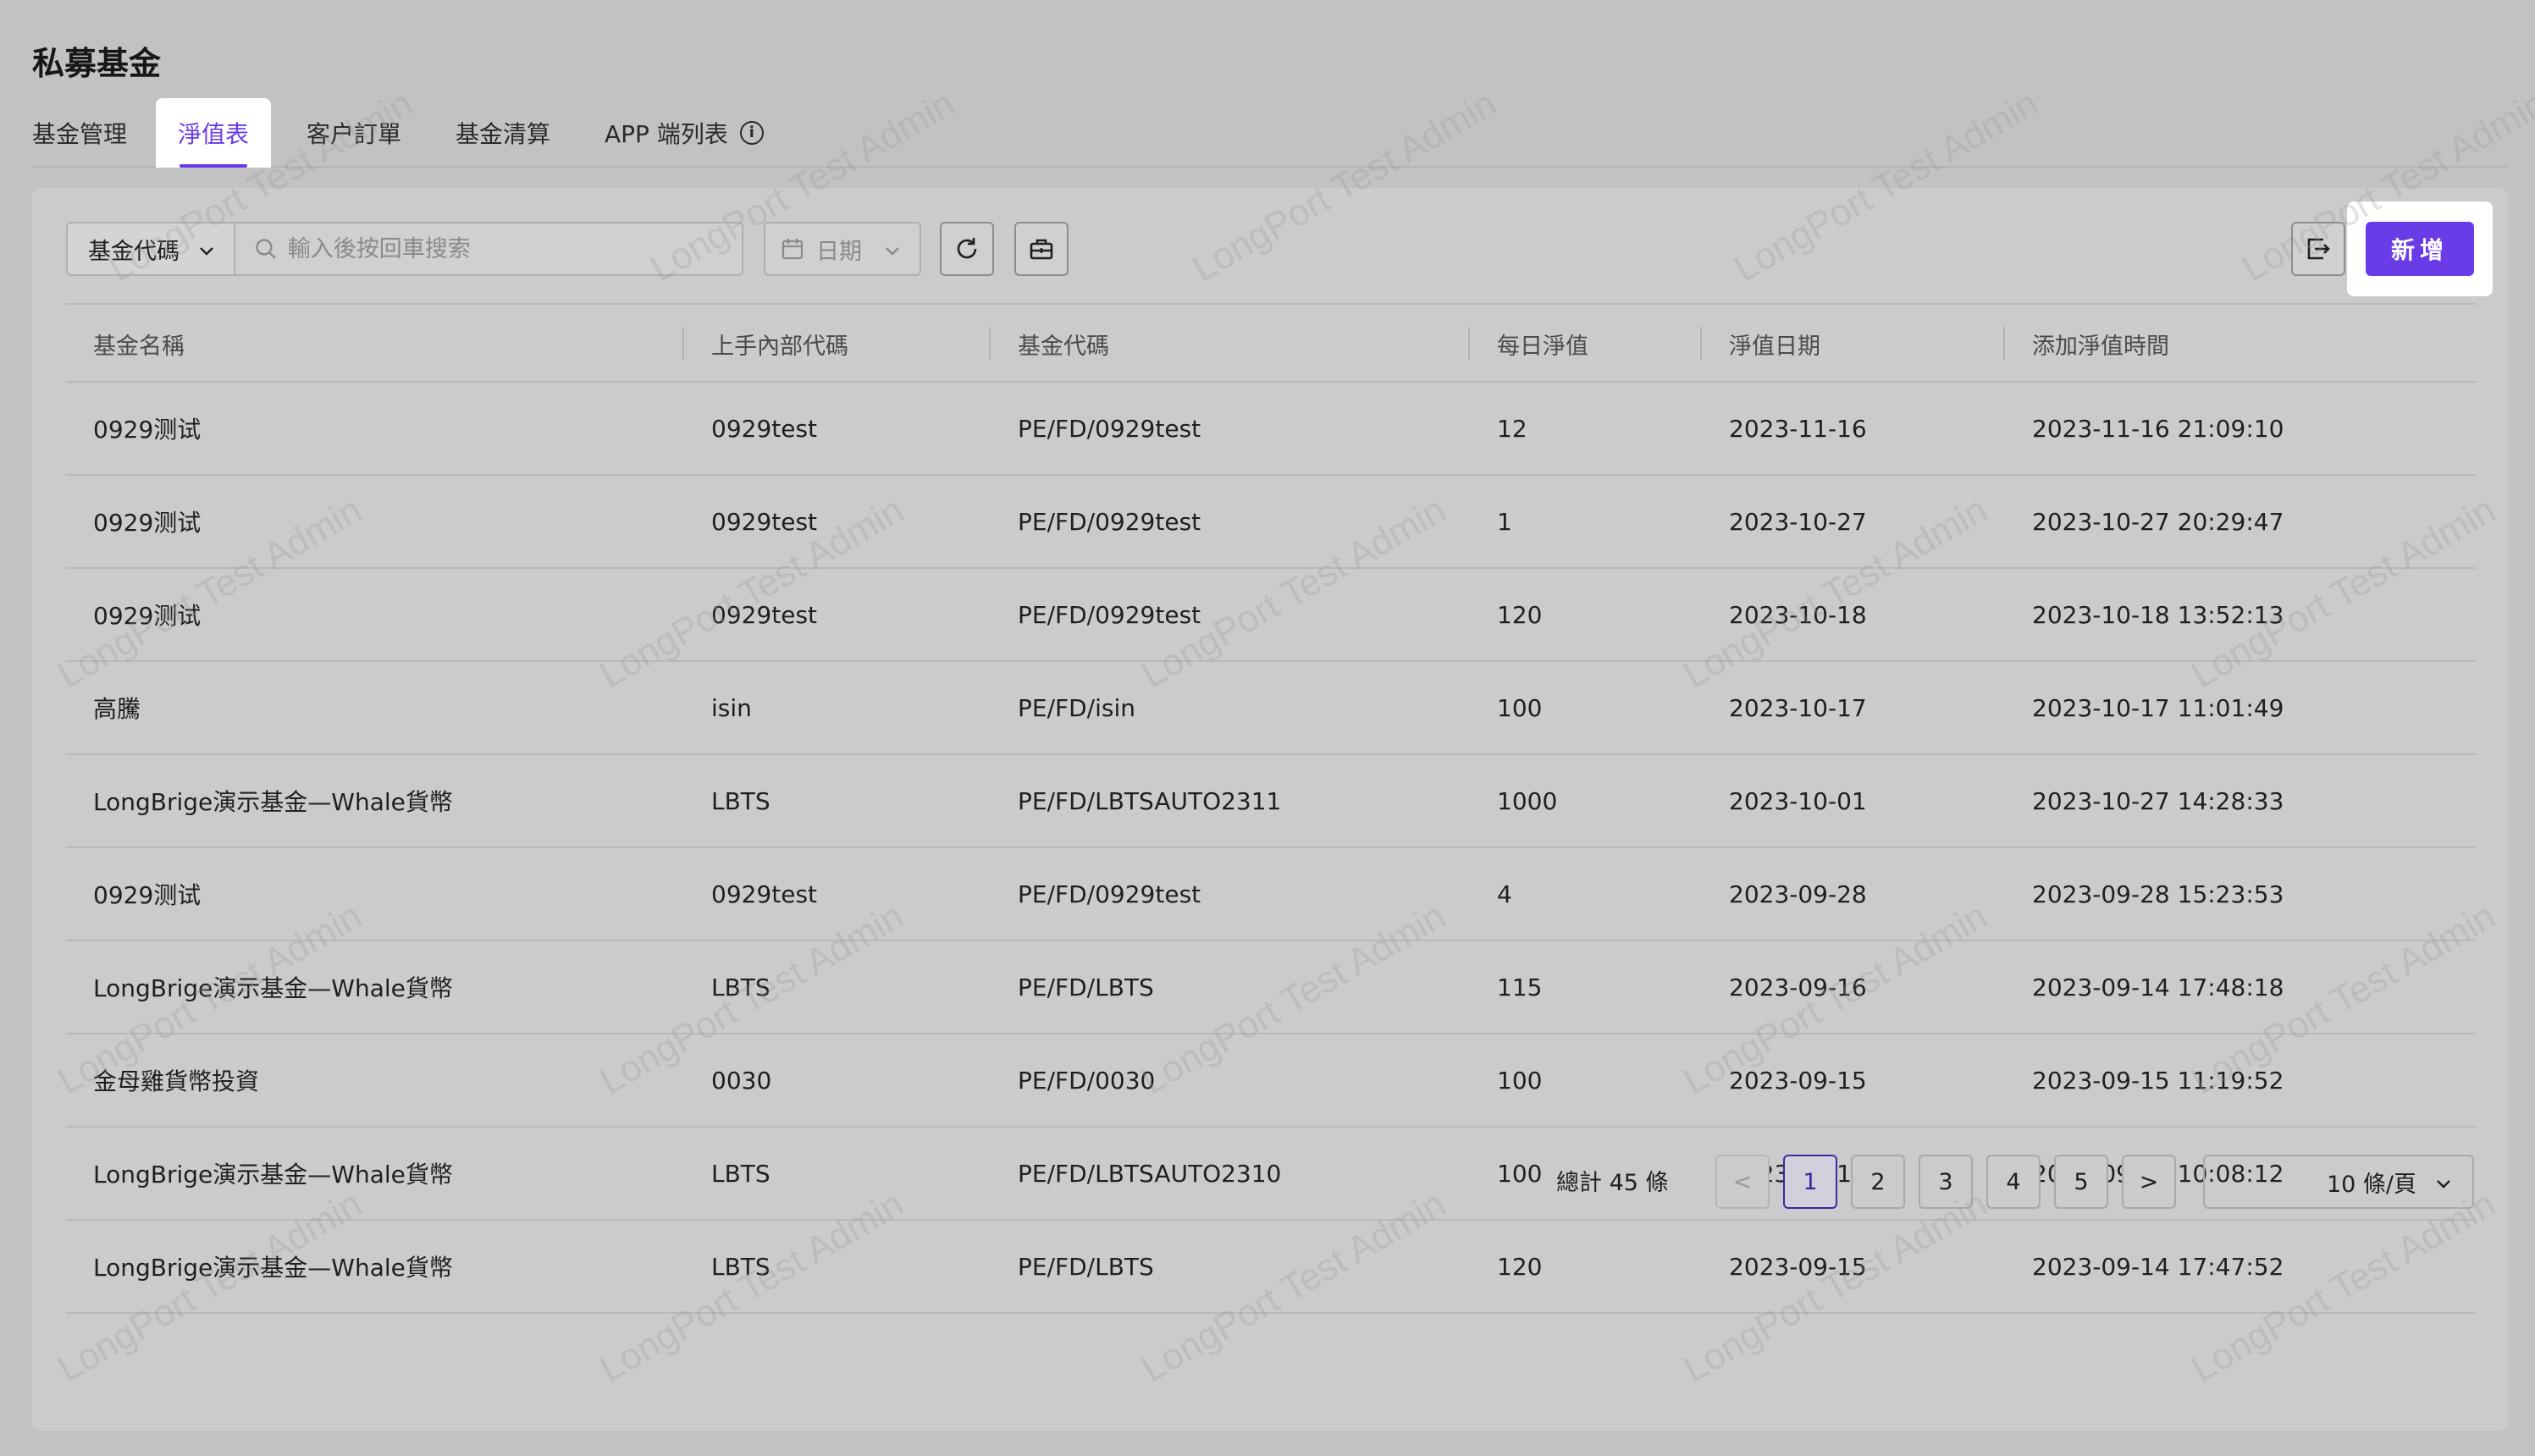 The image size is (2535, 1456). What do you see at coordinates (2371, 1185) in the screenshot?
I see `page-size-value: 10 條/頁` at bounding box center [2371, 1185].